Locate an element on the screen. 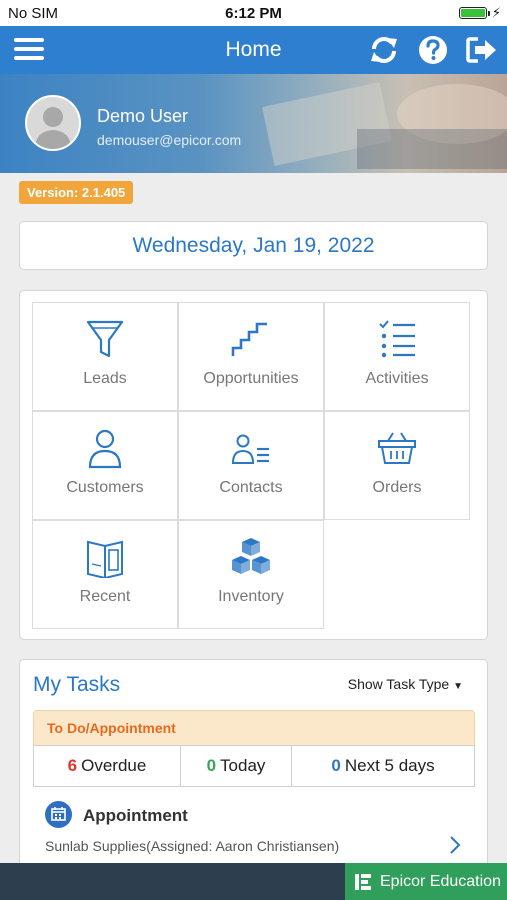  checklist-icon is located at coordinates (397, 339).